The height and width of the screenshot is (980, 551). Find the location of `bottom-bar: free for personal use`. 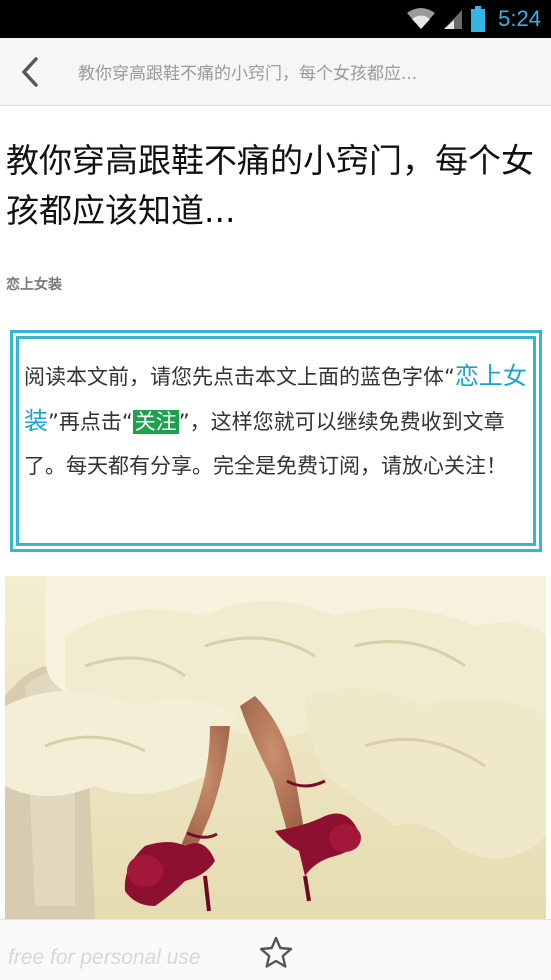

bottom-bar: free for personal use is located at coordinates (275, 949).